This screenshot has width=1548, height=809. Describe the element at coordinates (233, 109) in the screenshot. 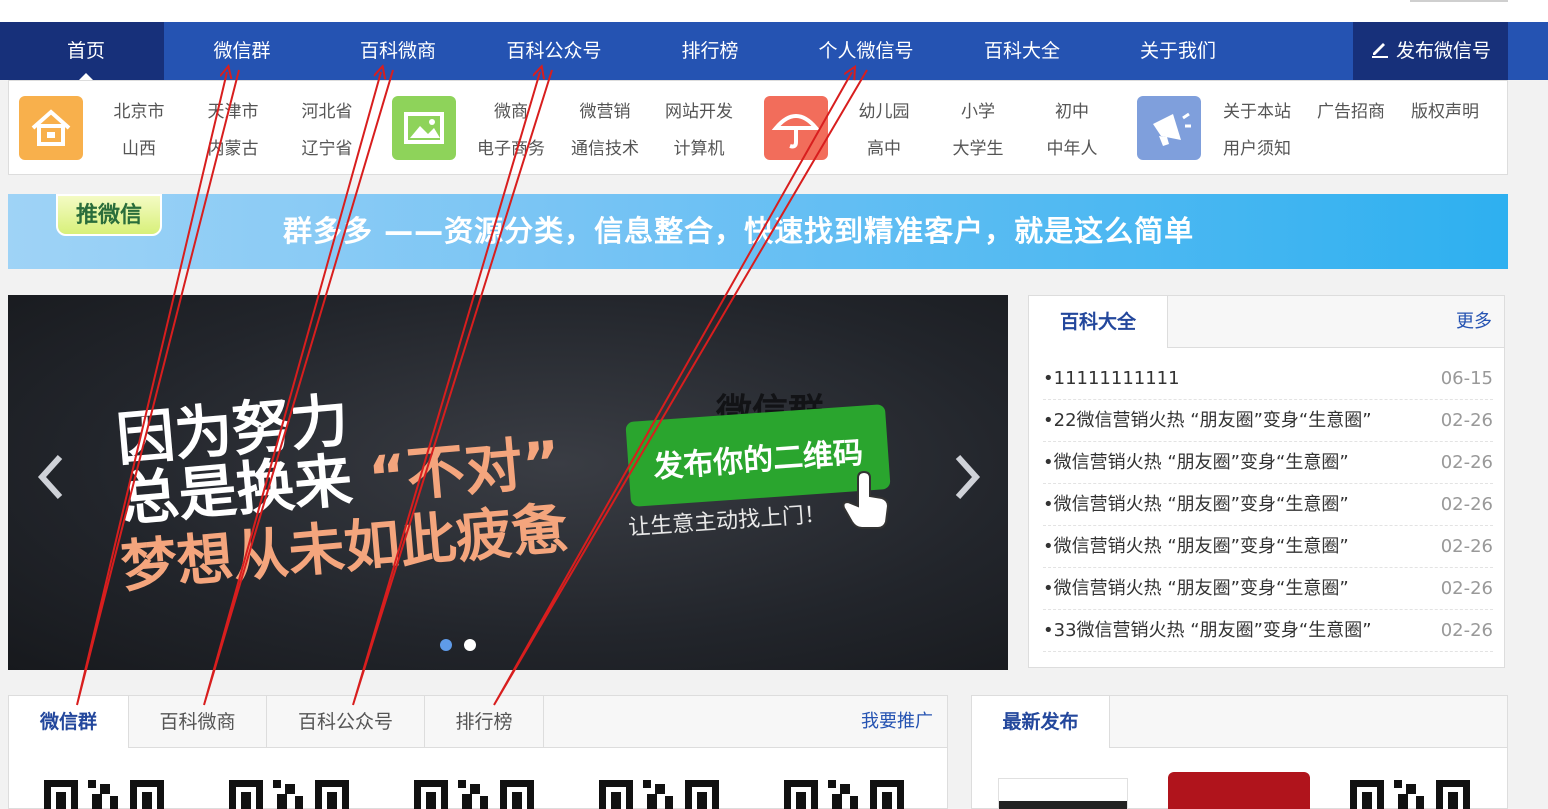

I see `cat-tianjin: 天津市` at that location.